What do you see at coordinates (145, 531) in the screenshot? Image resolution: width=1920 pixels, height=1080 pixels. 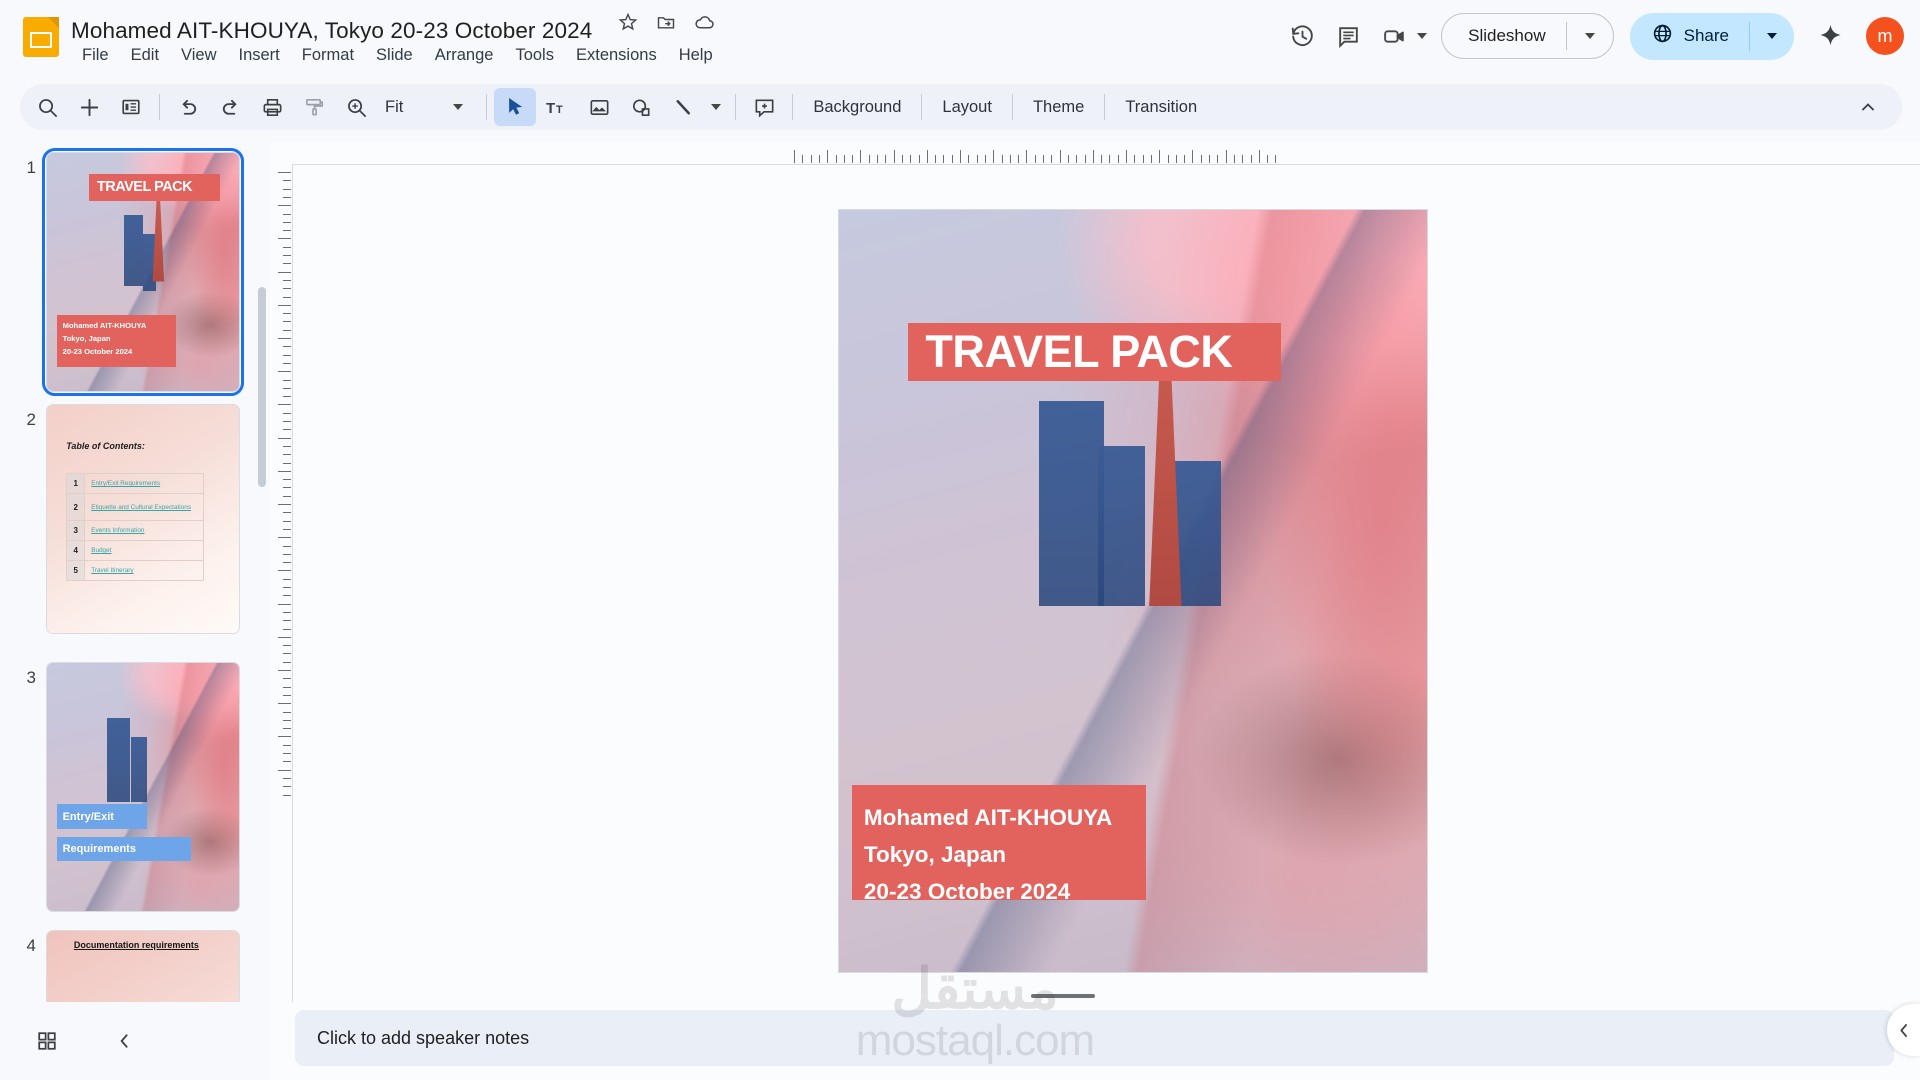 I see `toc-row-label: Events Information` at bounding box center [145, 531].